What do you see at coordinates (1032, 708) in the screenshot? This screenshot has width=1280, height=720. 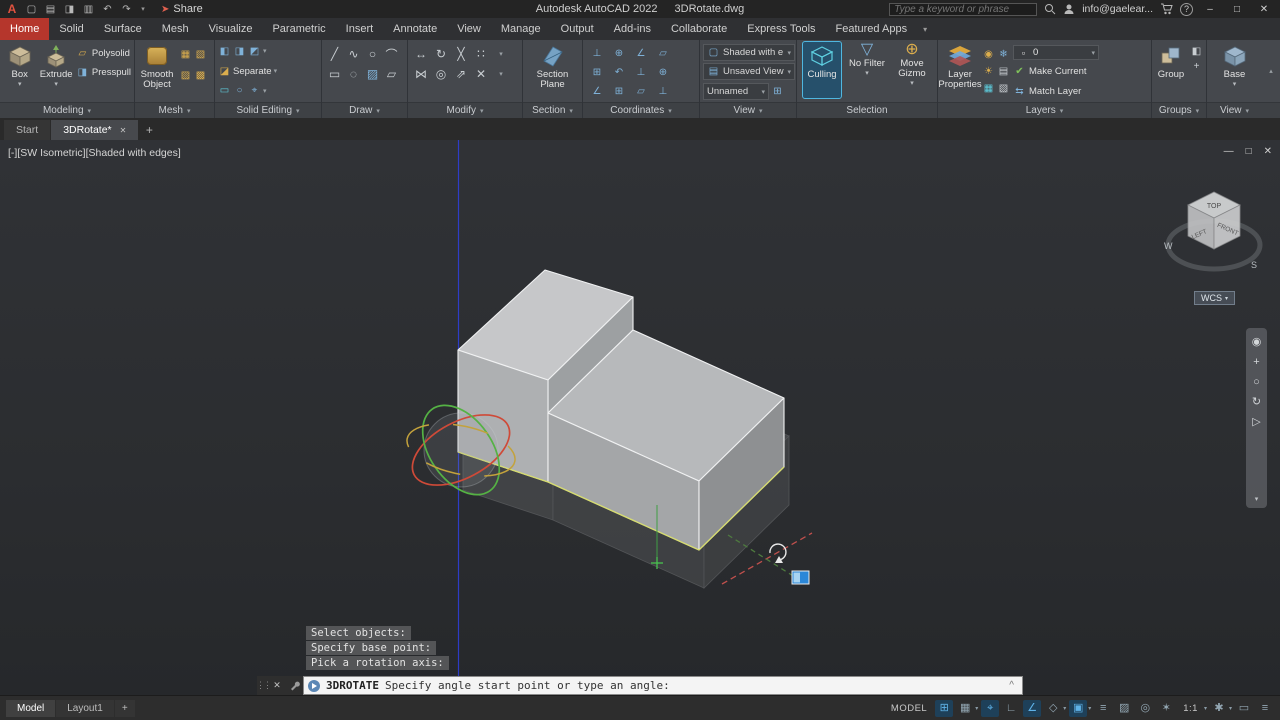 I see `polar-tracking-icon: ∠` at bounding box center [1032, 708].